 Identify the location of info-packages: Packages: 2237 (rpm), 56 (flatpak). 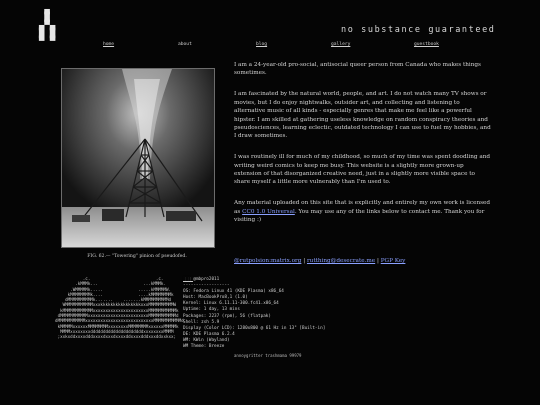
(227, 316).